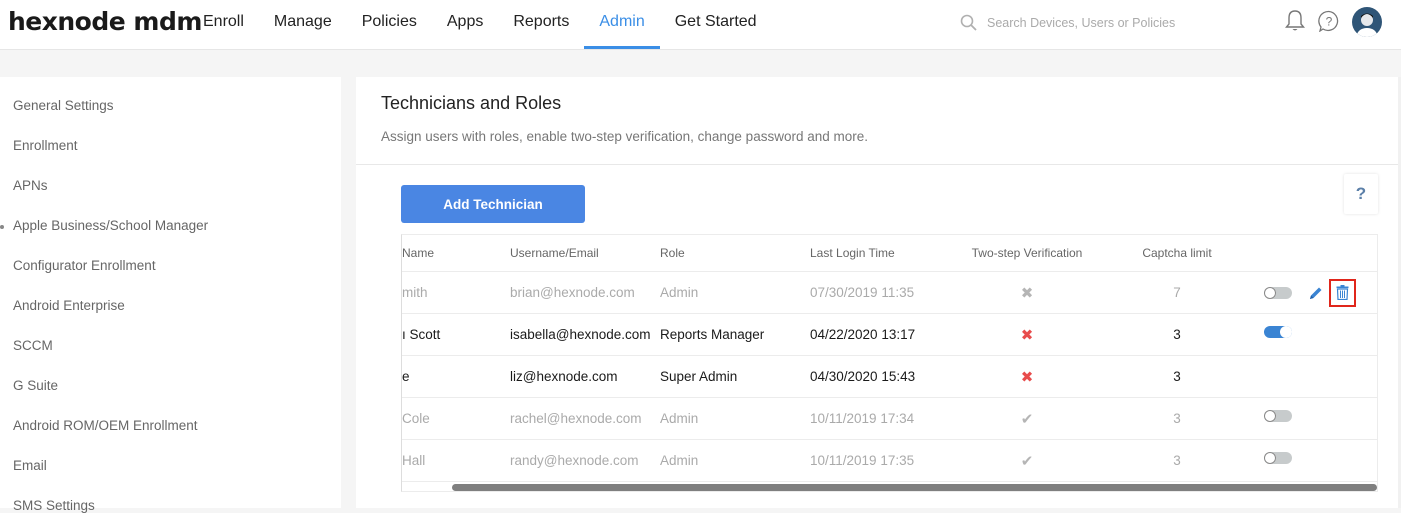  Describe the element at coordinates (30, 465) in the screenshot. I see `sidebar-item-email: Email` at that location.